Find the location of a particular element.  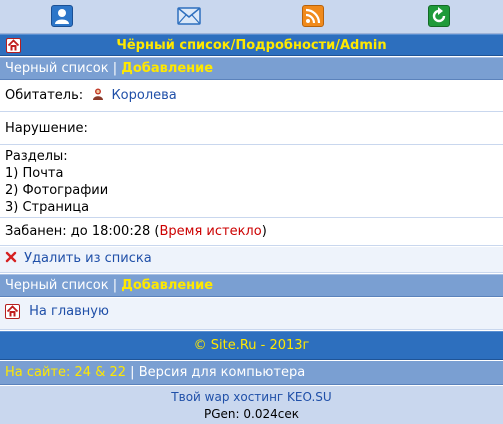

hosting-link: Твой wap хостинг KEO.SU is located at coordinates (251, 397).